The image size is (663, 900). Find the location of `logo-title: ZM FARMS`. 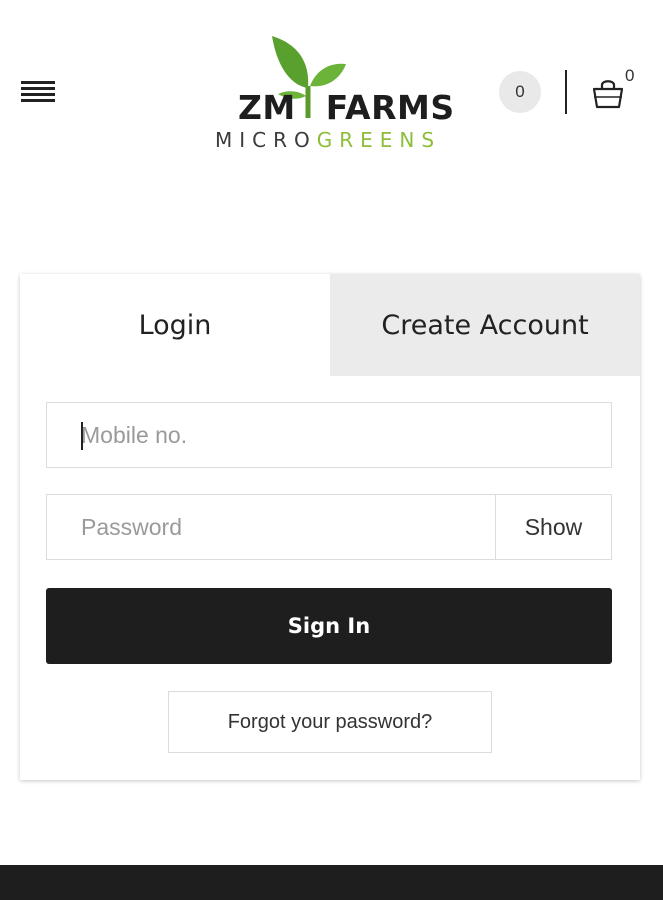

logo-title: ZM FARMS is located at coordinates (346, 107).